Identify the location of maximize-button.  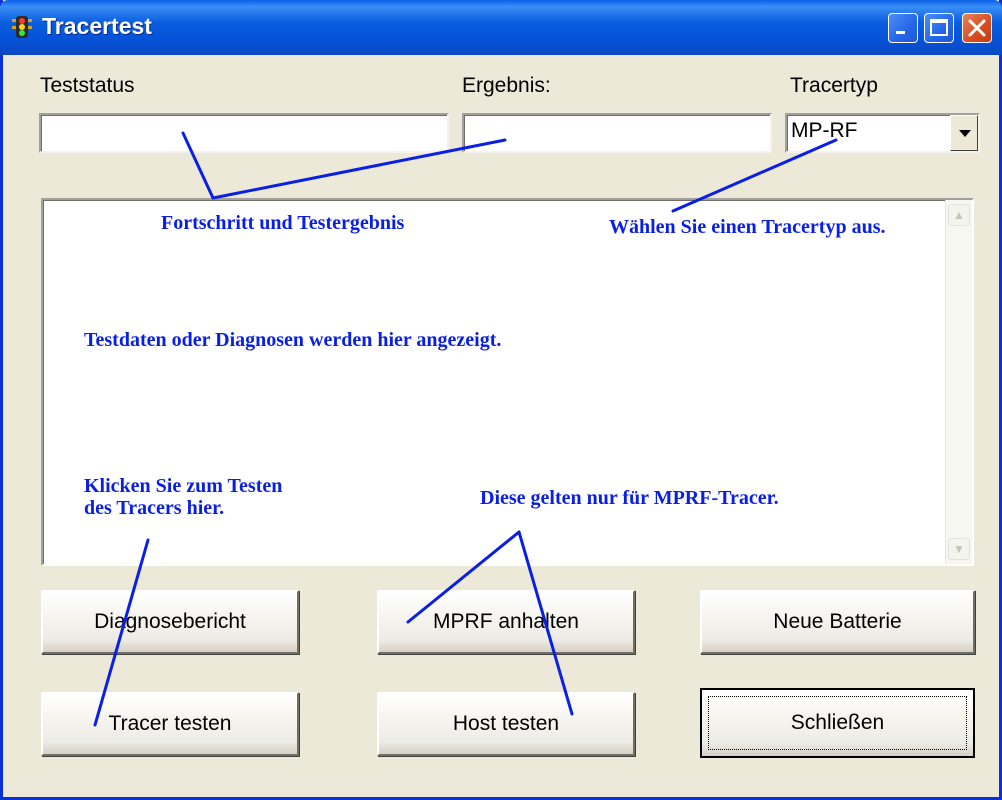
(939, 28).